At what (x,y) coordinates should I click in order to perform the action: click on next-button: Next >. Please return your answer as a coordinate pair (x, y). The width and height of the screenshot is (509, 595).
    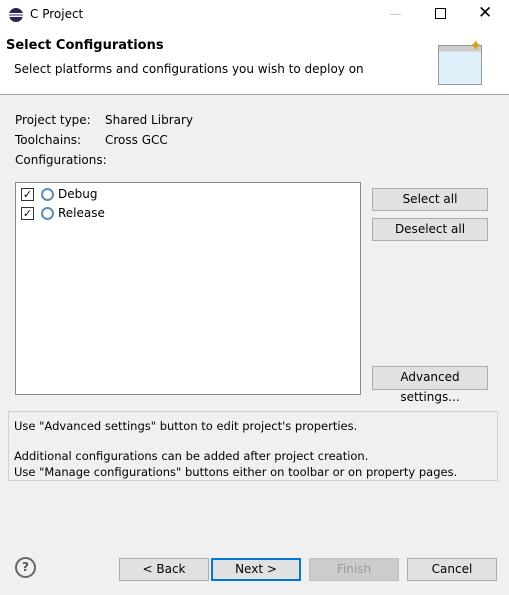
    Looking at the image, I should click on (256, 569).